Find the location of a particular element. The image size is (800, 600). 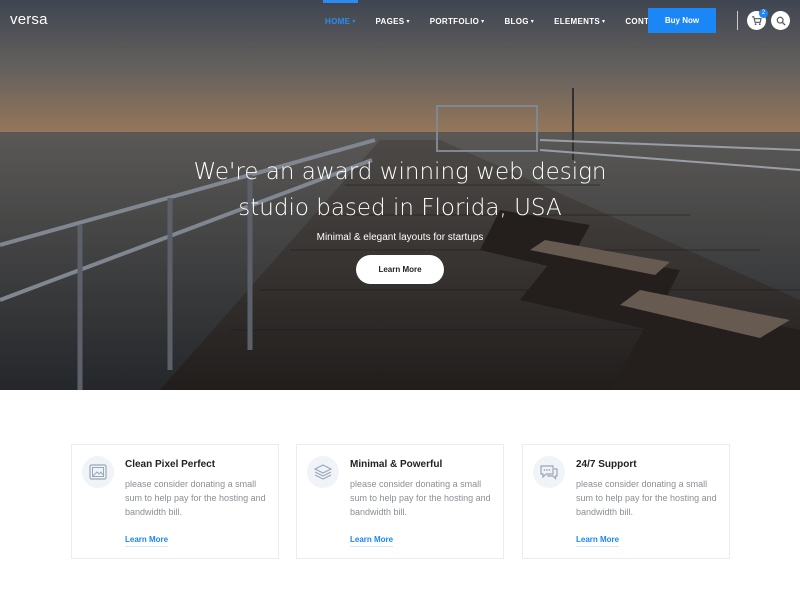

layers-icon is located at coordinates (323, 472).